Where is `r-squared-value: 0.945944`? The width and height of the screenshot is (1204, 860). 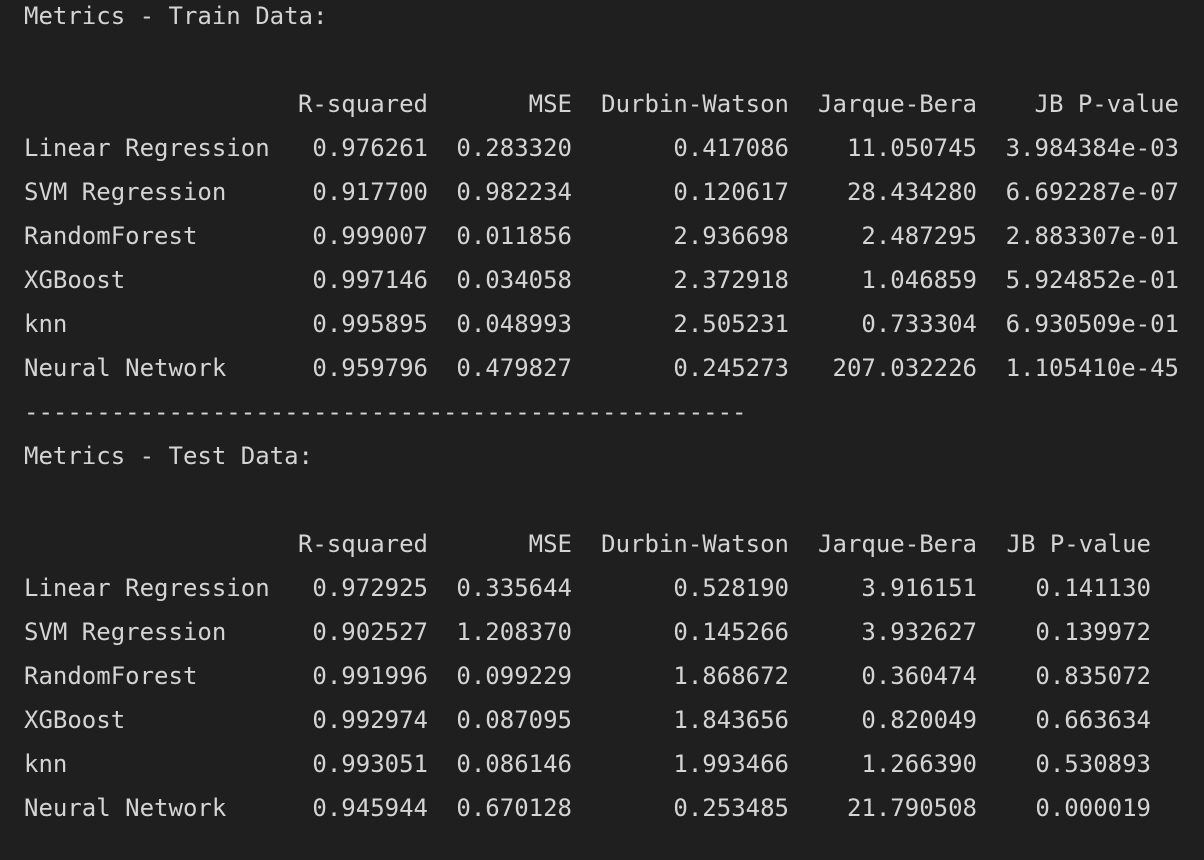
r-squared-value: 0.945944 is located at coordinates (370, 808).